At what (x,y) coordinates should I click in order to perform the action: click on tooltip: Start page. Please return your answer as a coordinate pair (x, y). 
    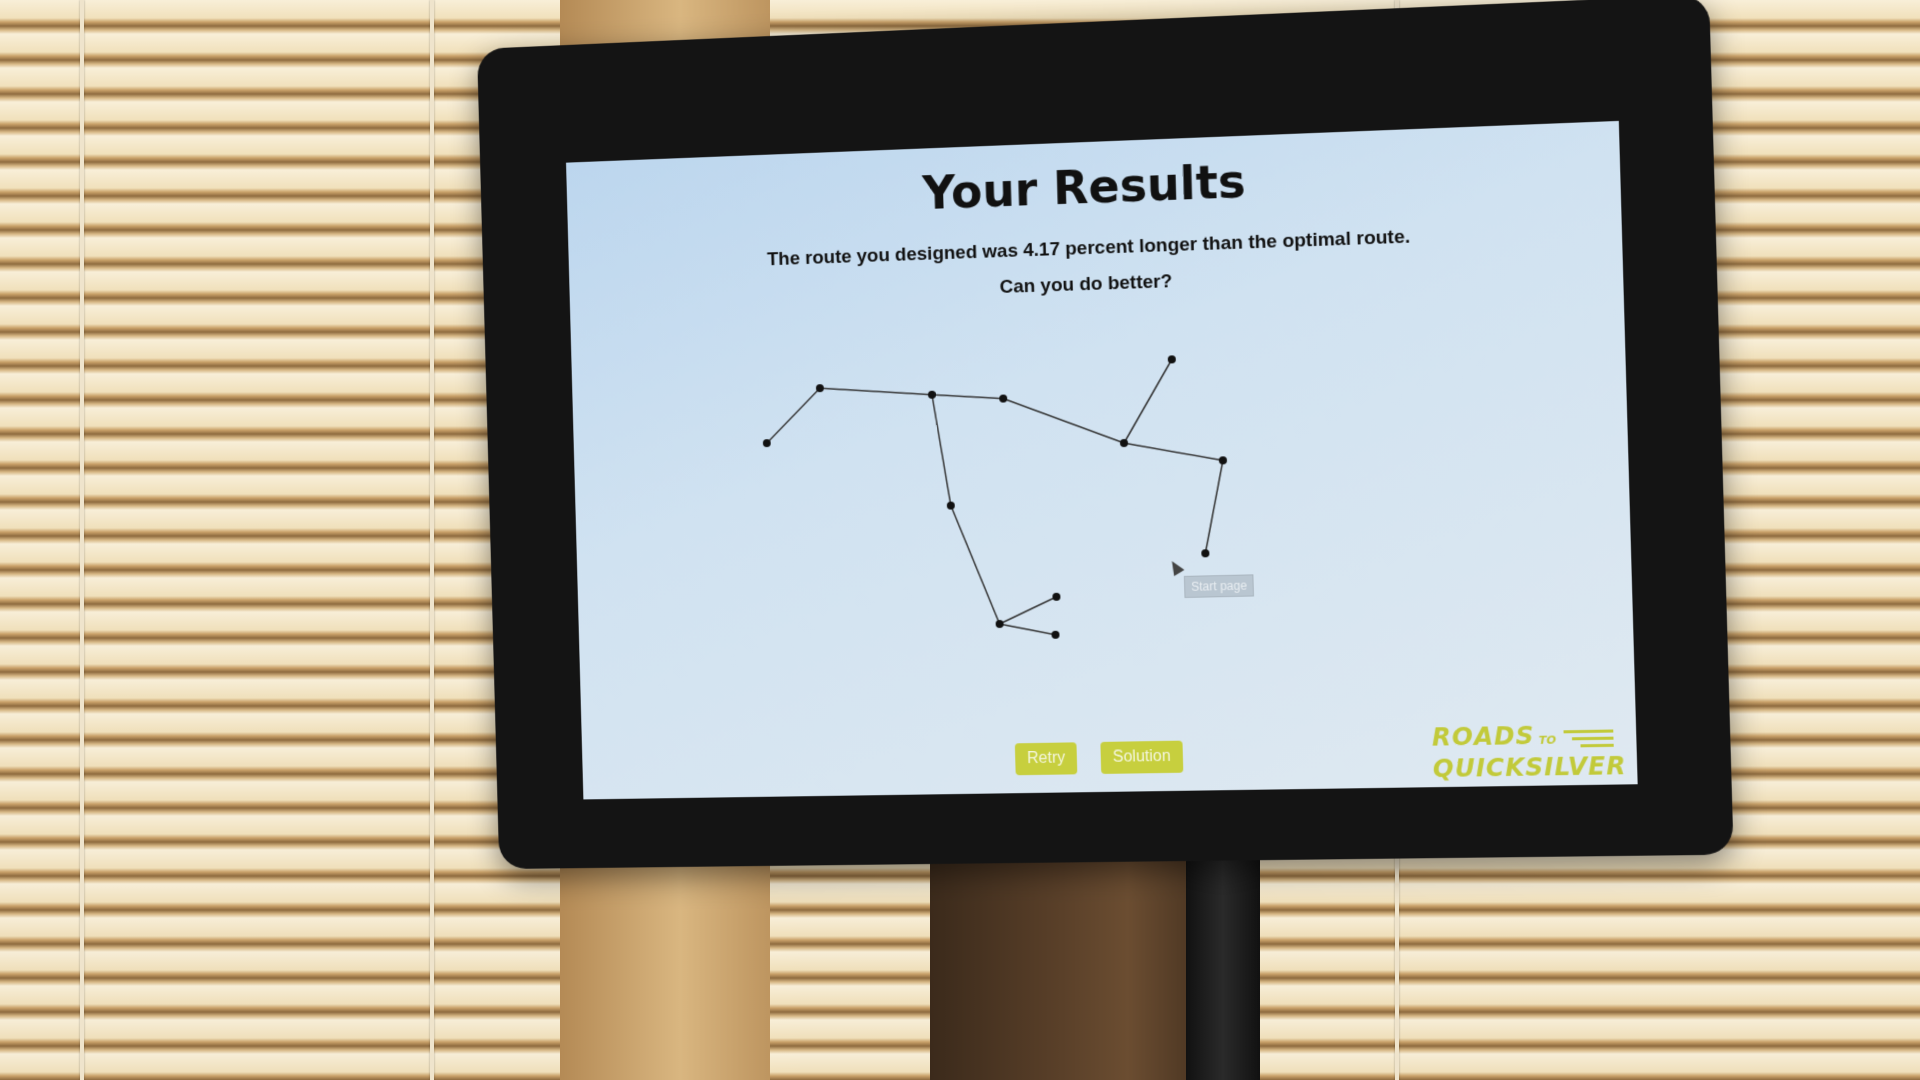
    Looking at the image, I should click on (1219, 586).